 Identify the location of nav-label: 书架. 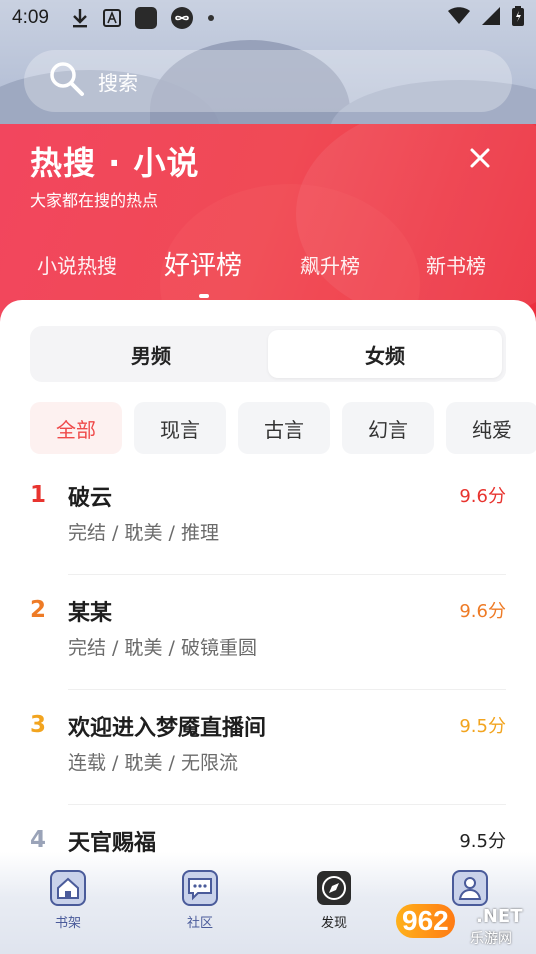
(67, 923).